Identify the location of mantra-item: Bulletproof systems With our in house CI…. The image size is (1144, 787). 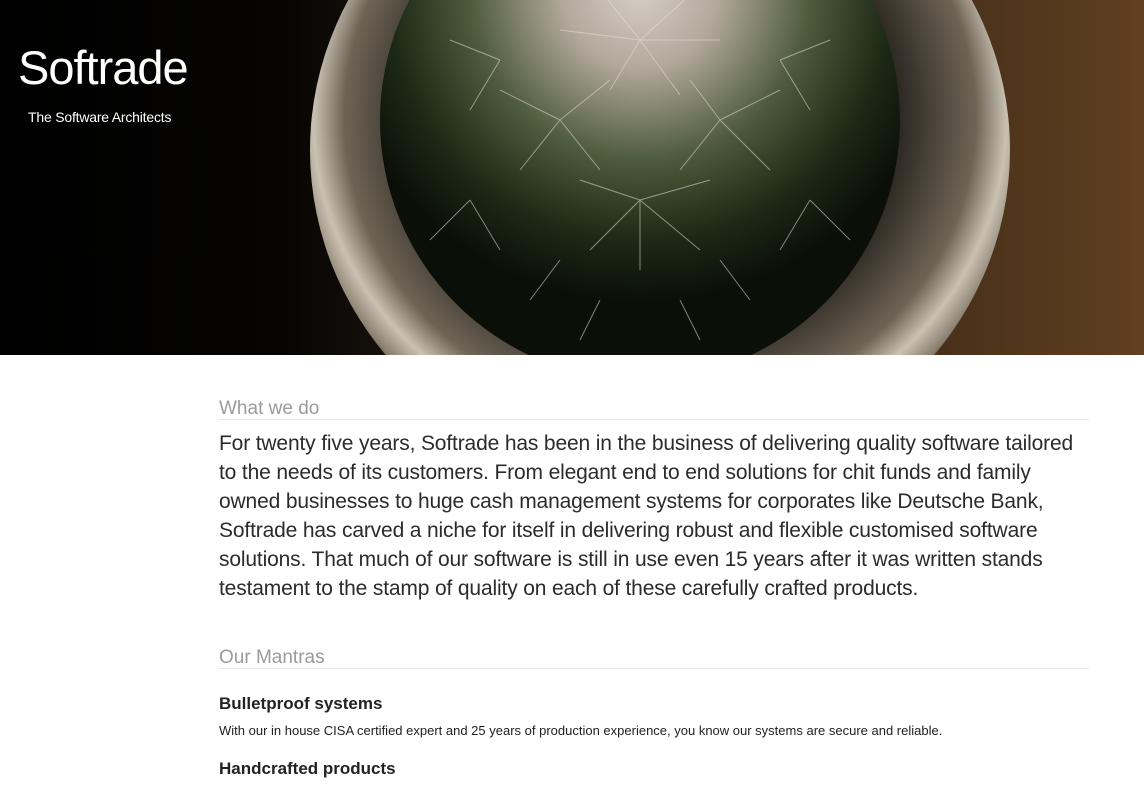
(654, 716).